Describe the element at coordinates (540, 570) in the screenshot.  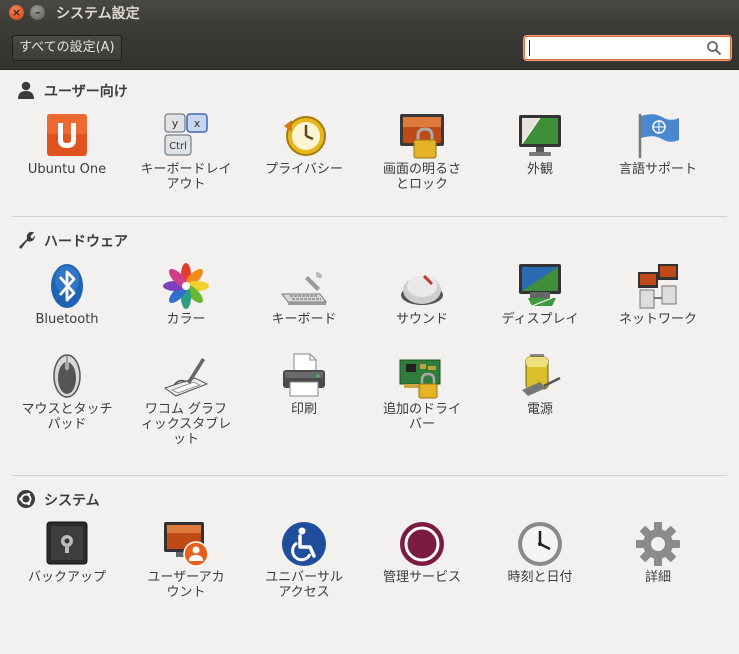
I see `item-time-date: 時刻と日付` at that location.